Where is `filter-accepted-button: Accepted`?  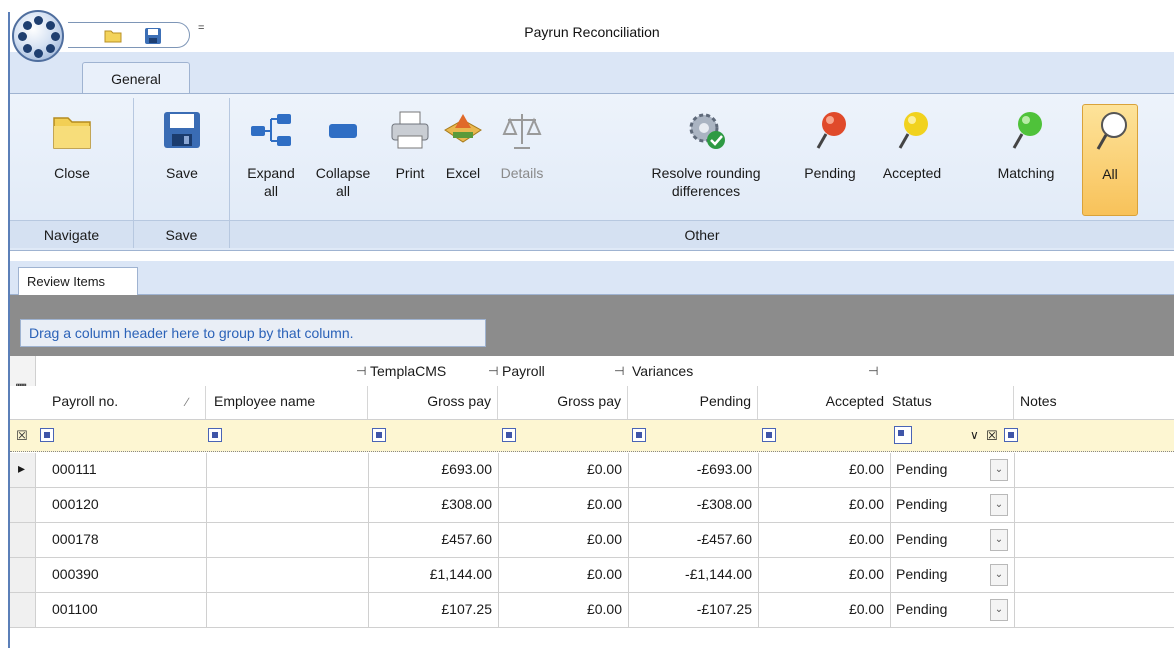
filter-accepted-button: Accepted is located at coordinates (912, 145).